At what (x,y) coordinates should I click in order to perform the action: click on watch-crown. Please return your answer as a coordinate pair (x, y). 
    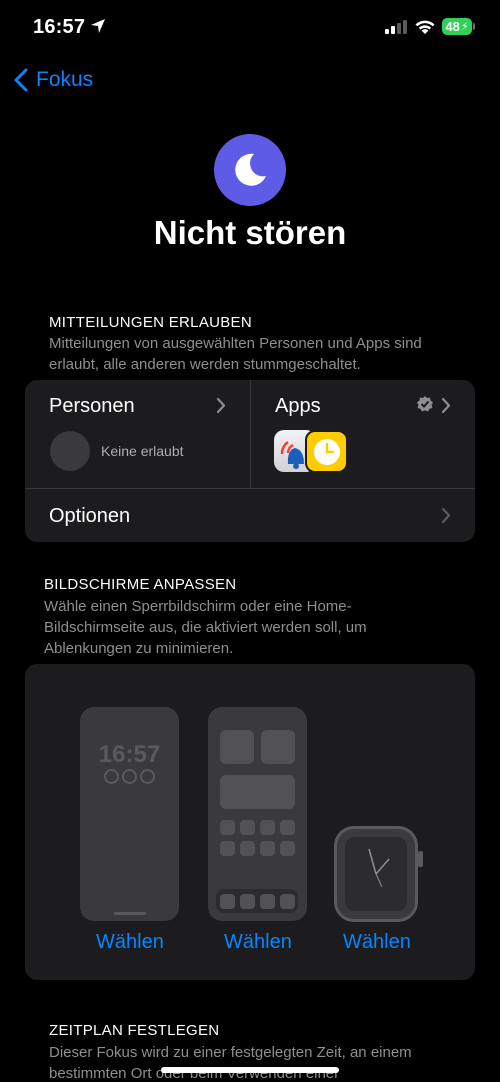
    Looking at the image, I should click on (420, 859).